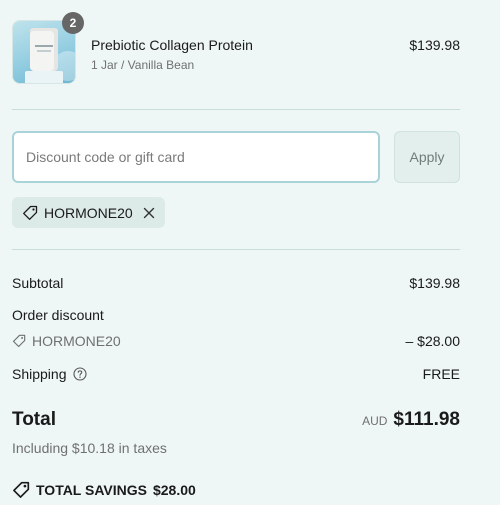 Image resolution: width=500 pixels, height=505 pixels. I want to click on total-savings: TOTAL SAVINGS $28.00, so click(104, 490).